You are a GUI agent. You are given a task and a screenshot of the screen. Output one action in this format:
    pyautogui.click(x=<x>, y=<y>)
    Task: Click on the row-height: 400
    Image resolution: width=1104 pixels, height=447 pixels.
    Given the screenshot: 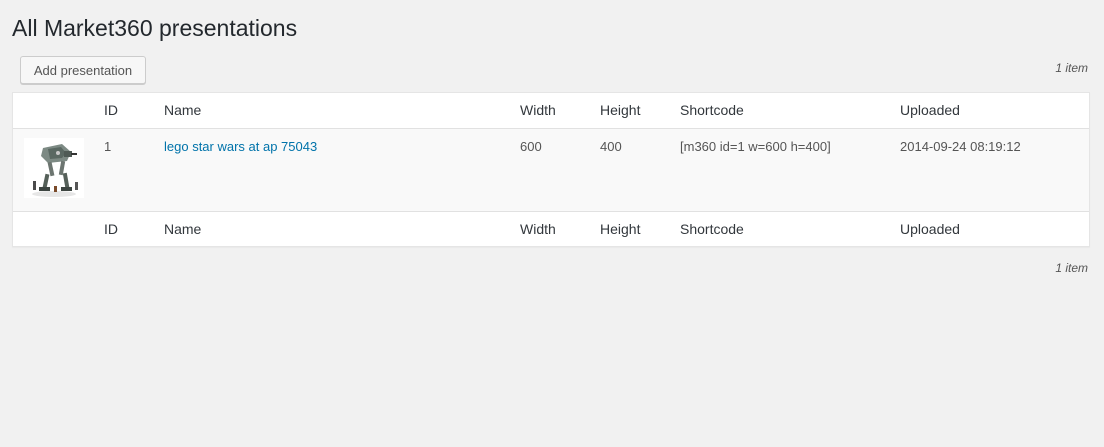 What is the action you would take?
    pyautogui.click(x=611, y=146)
    